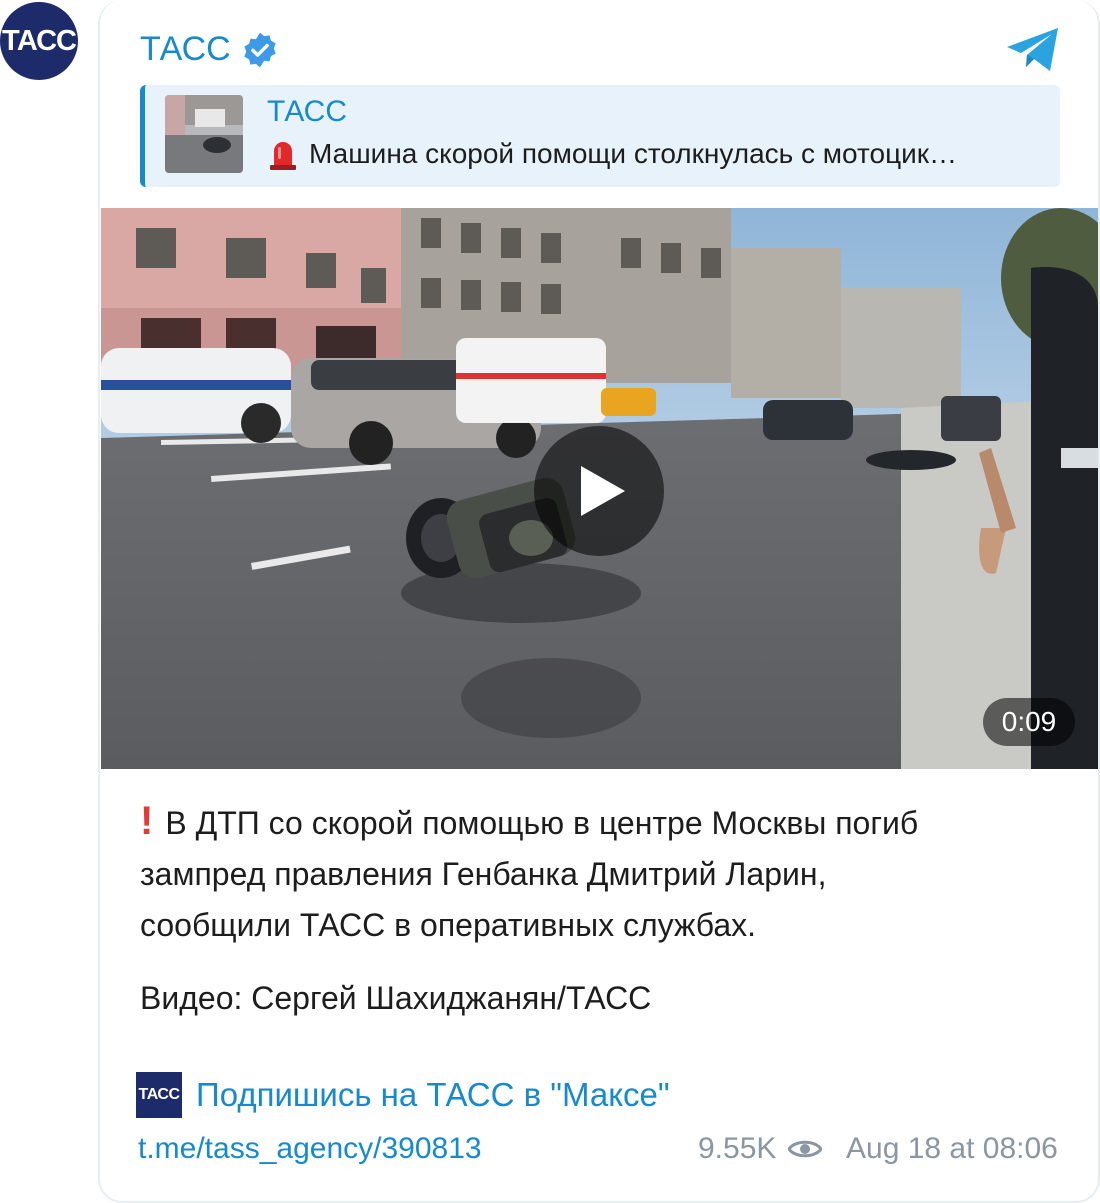 The width and height of the screenshot is (1100, 1203). I want to click on tass-logo-icon: ТАСС, so click(159, 1095).